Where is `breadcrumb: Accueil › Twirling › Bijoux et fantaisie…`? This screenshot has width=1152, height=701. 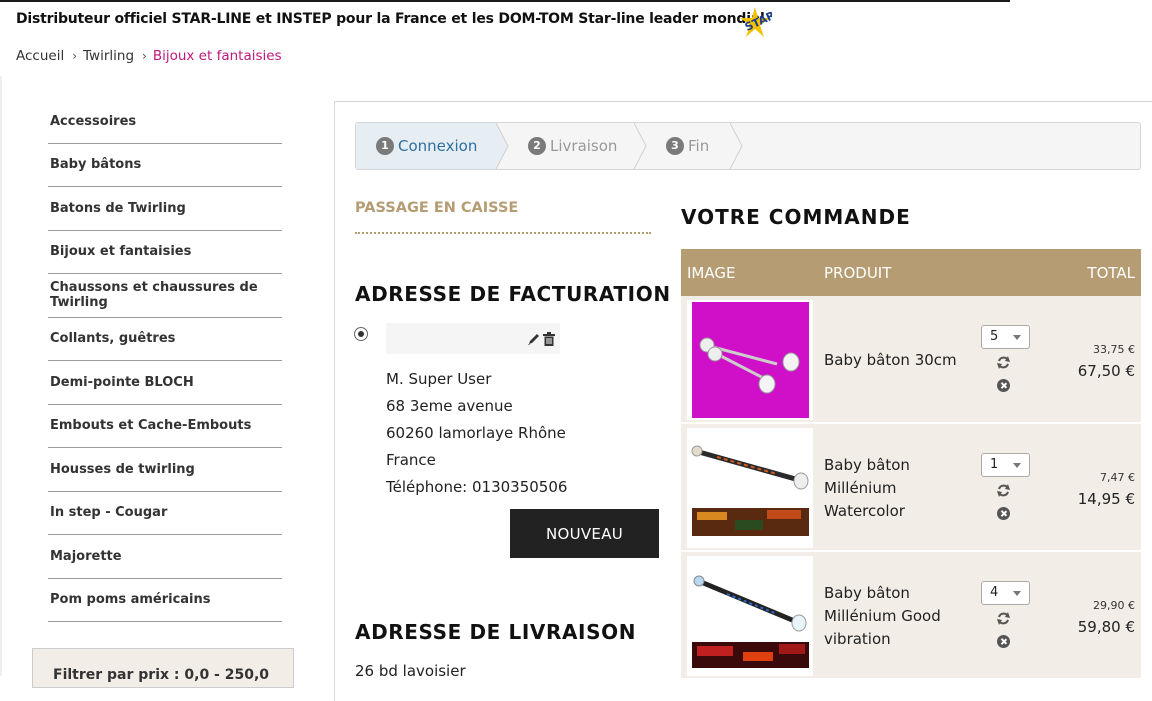 breadcrumb: Accueil › Twirling › Bijoux et fantaisie… is located at coordinates (149, 56).